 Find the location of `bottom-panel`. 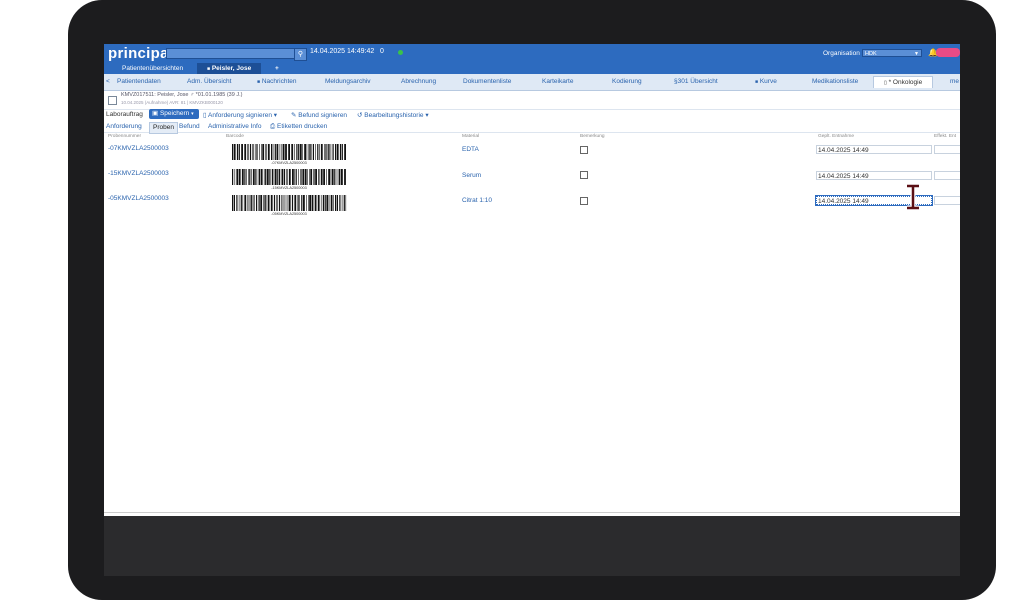

bottom-panel is located at coordinates (532, 546).